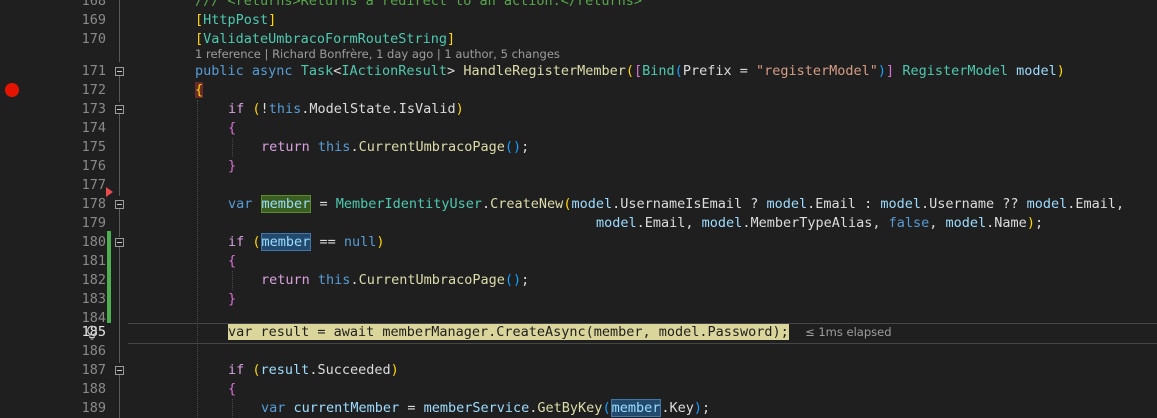 This screenshot has height=418, width=1157. I want to click on line-number: 176, so click(93, 166).